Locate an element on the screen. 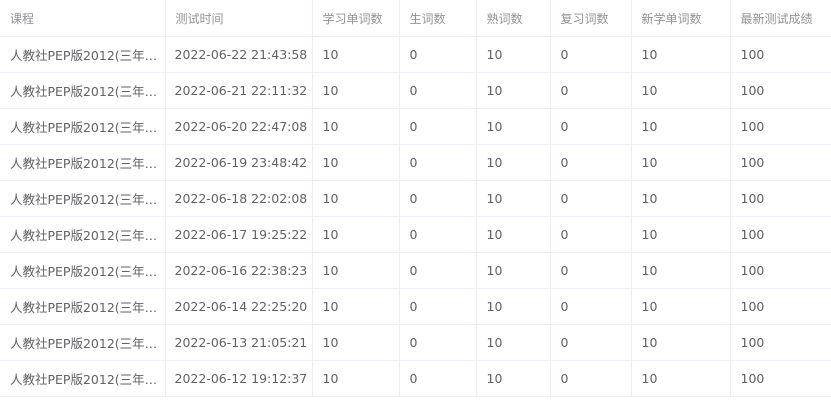 This screenshot has height=401, width=831. test-time-cell: 2022-06-12 19:12:37 is located at coordinates (239, 378).